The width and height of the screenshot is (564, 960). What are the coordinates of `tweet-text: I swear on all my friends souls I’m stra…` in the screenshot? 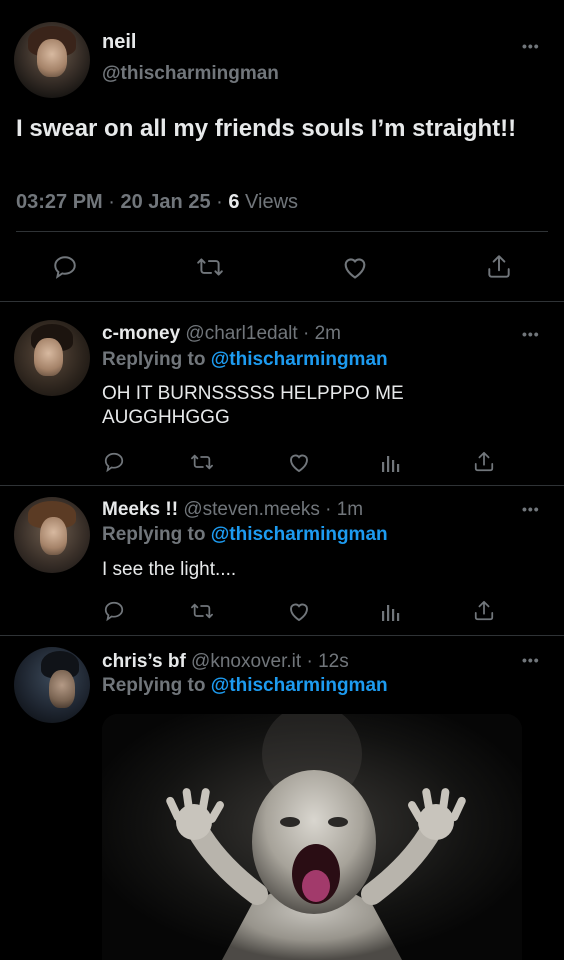 It's located at (266, 128).